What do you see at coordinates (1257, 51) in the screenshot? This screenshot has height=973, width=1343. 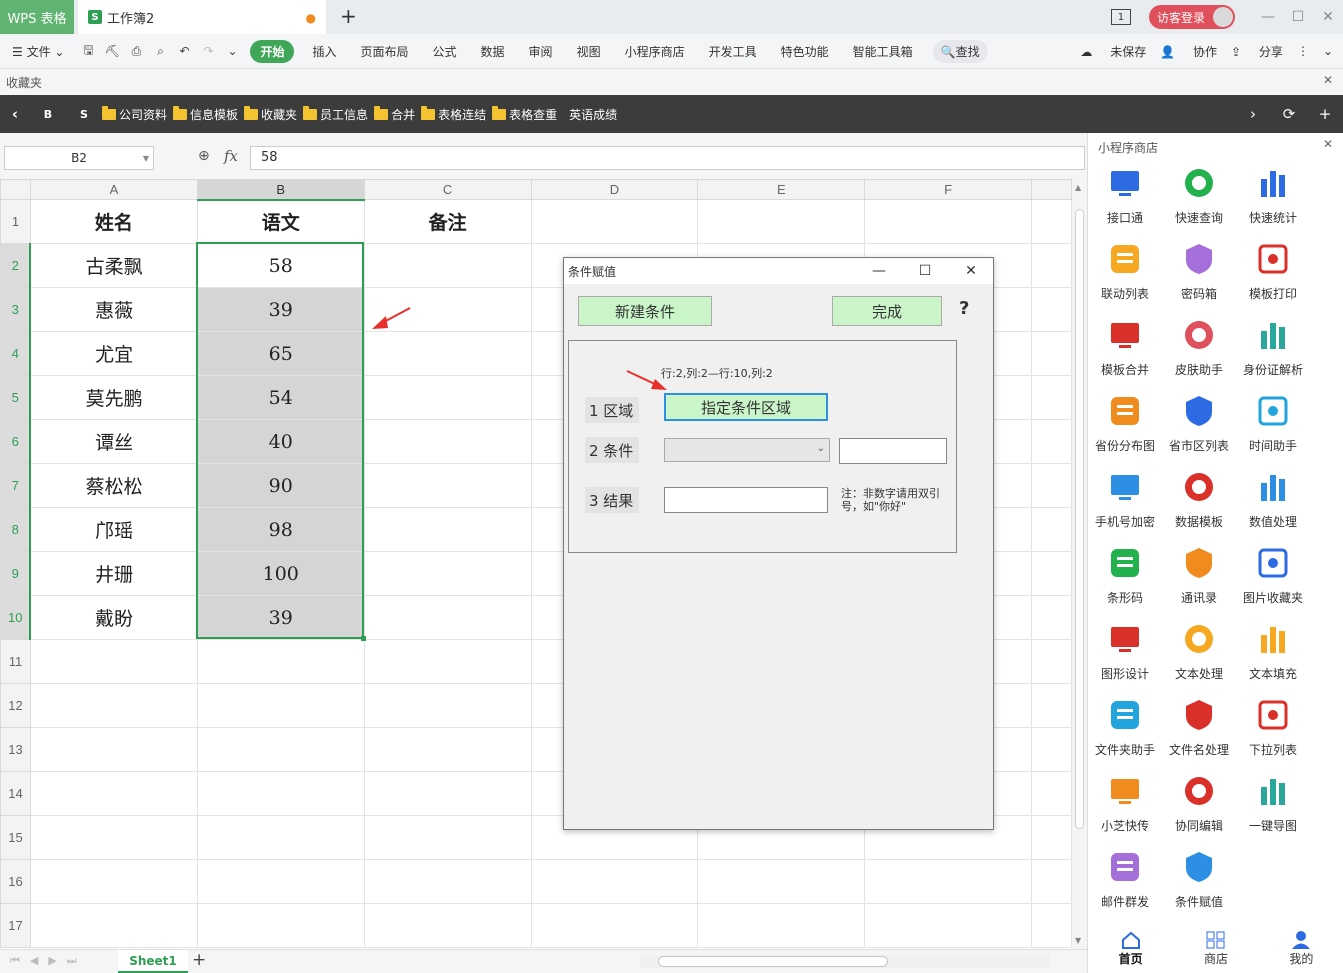 I see `share-button: ⇪ 分享` at bounding box center [1257, 51].